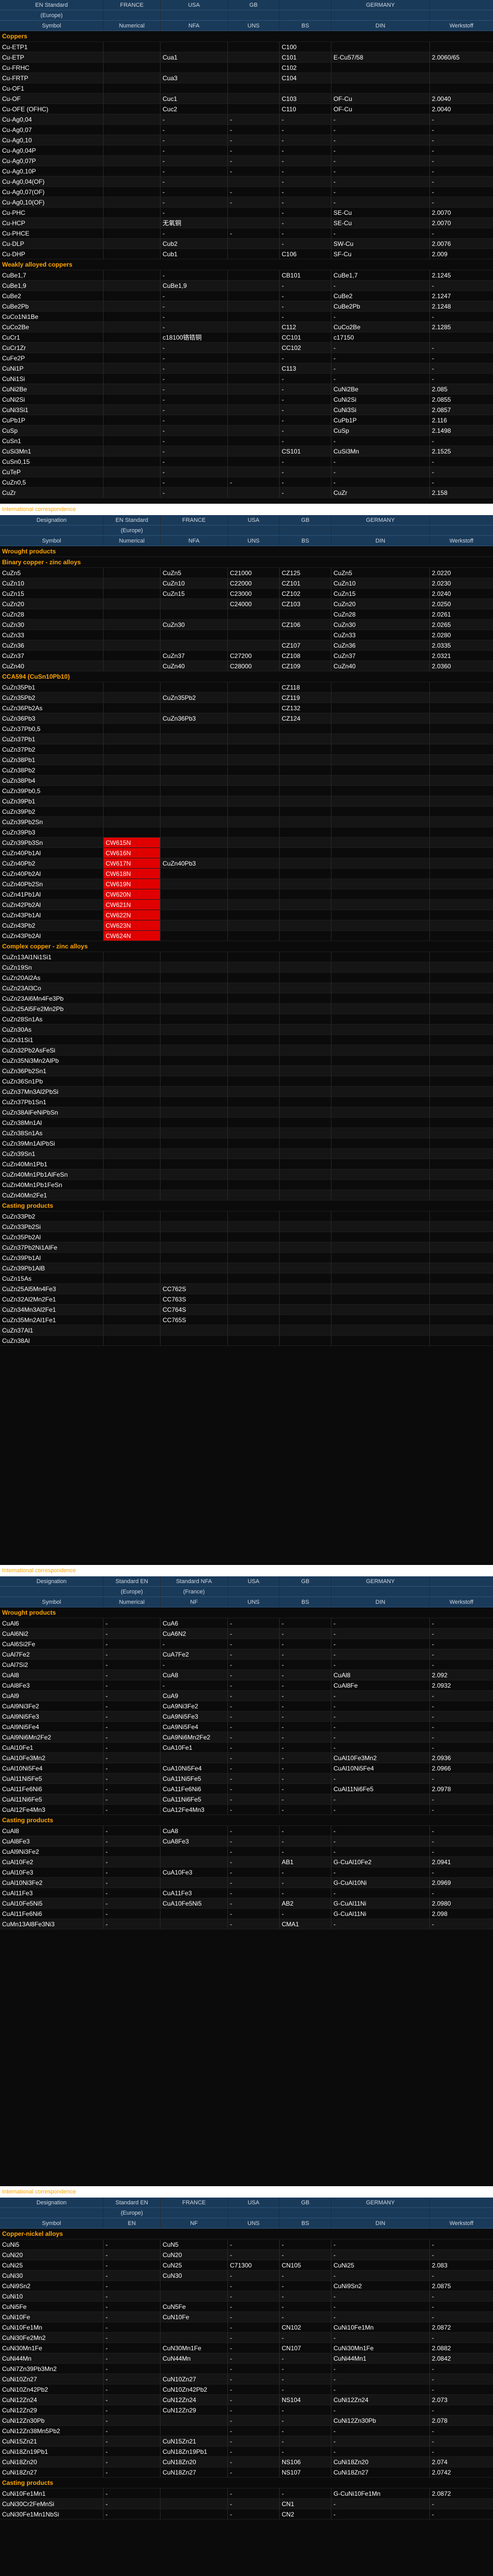  What do you see at coordinates (247, 1258) in the screenshot?
I see `table-row: CuZn39Pb1Al` at bounding box center [247, 1258].